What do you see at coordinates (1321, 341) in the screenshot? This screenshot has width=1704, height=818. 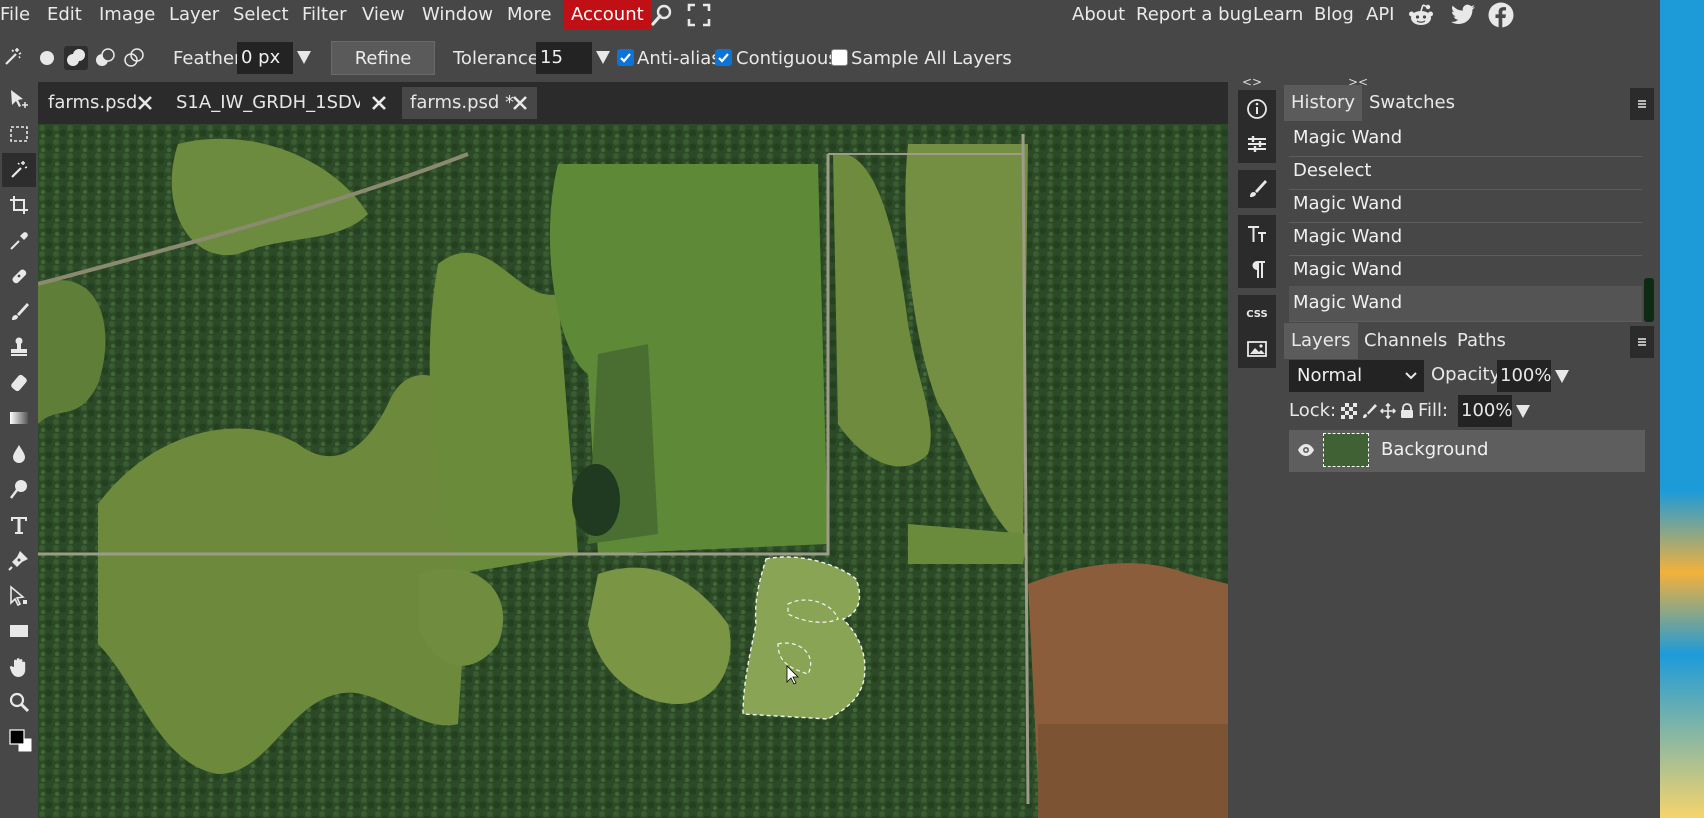 I see `tab-layers: Layers` at bounding box center [1321, 341].